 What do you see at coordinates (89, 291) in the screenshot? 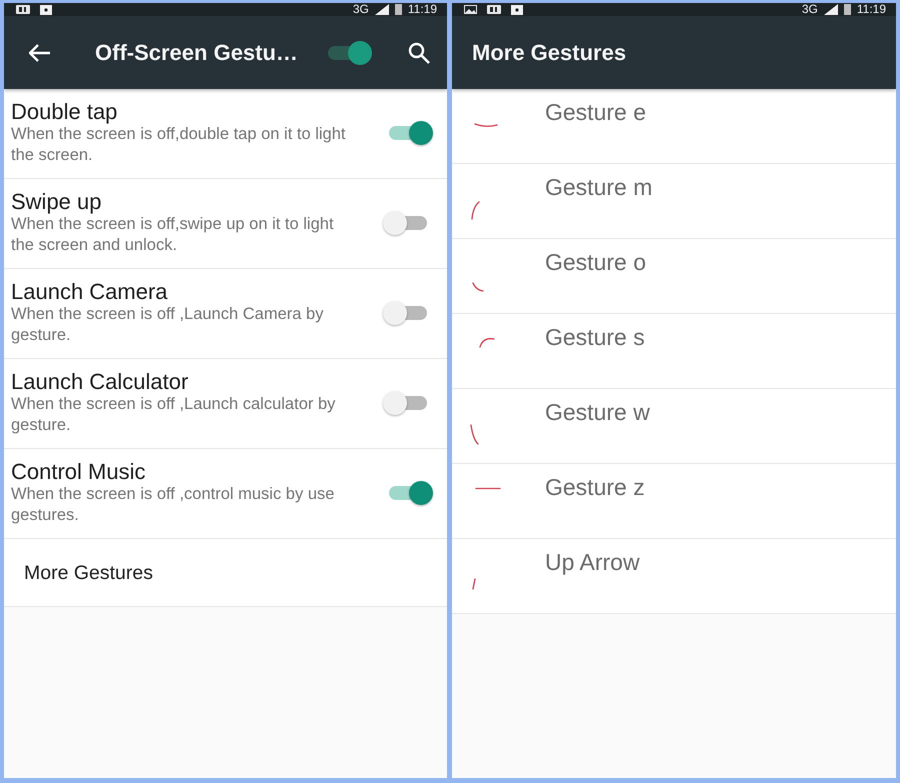
I see `setting-title: Launch Camera` at bounding box center [89, 291].